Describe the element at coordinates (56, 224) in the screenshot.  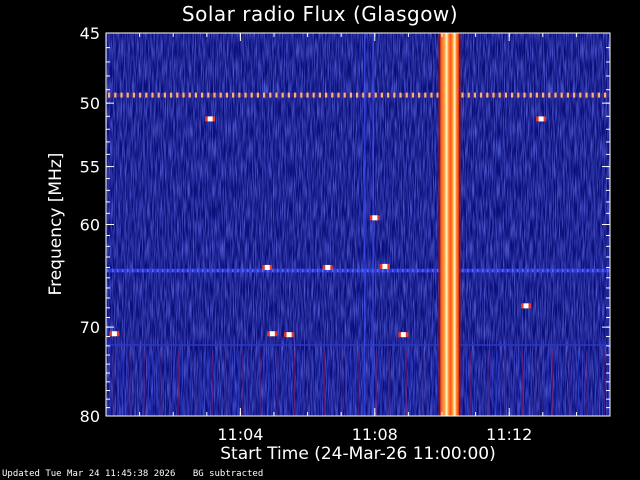
I see `y-axis-label: Frequency [MHz]` at that location.